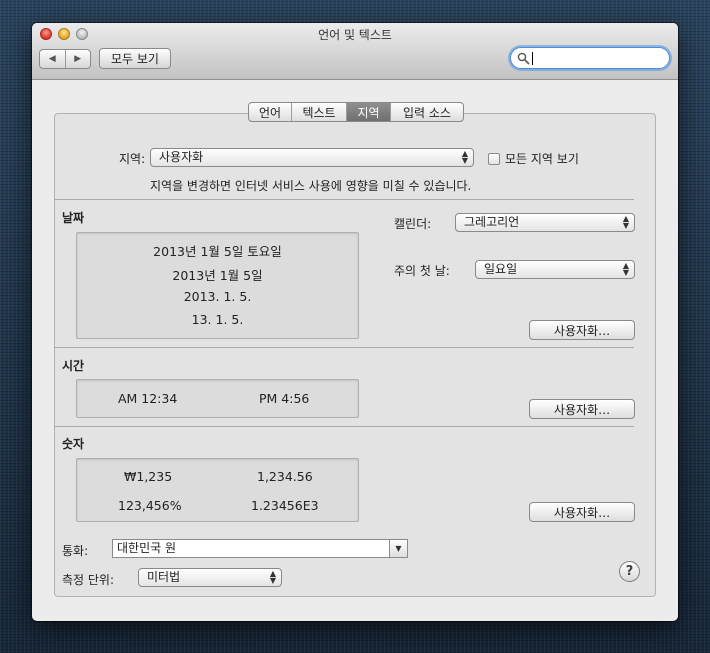  What do you see at coordinates (545, 222) in the screenshot?
I see `calendar-popup: 그레고리언 ▲ ▼` at bounding box center [545, 222].